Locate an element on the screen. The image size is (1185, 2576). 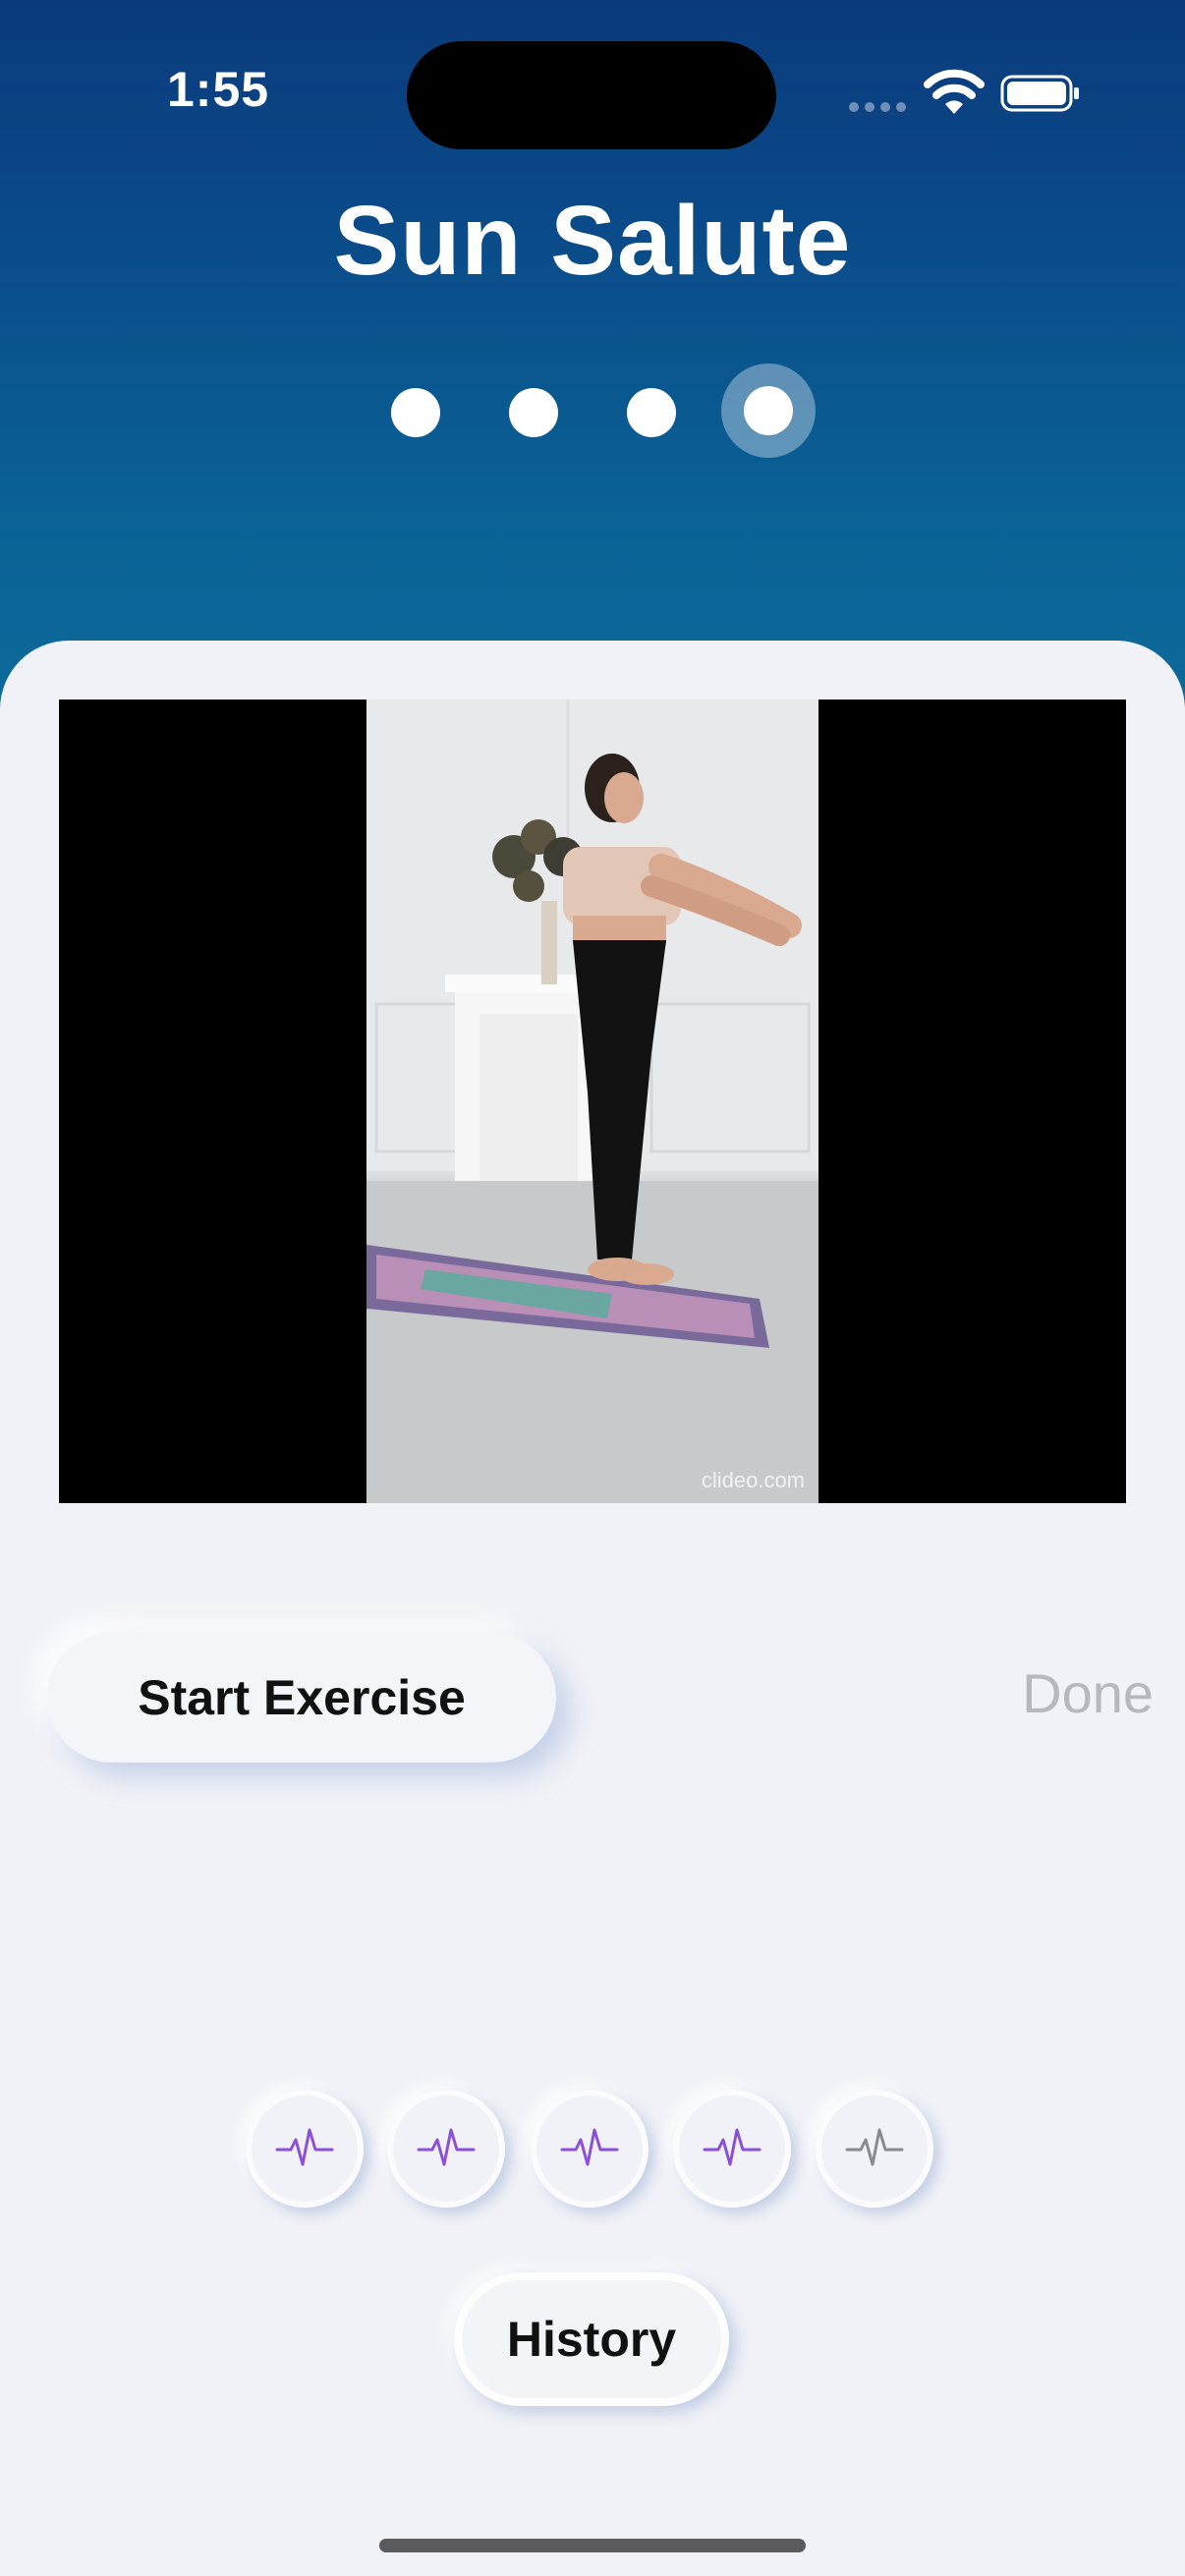
page-title: Sun Salute is located at coordinates (592, 241).